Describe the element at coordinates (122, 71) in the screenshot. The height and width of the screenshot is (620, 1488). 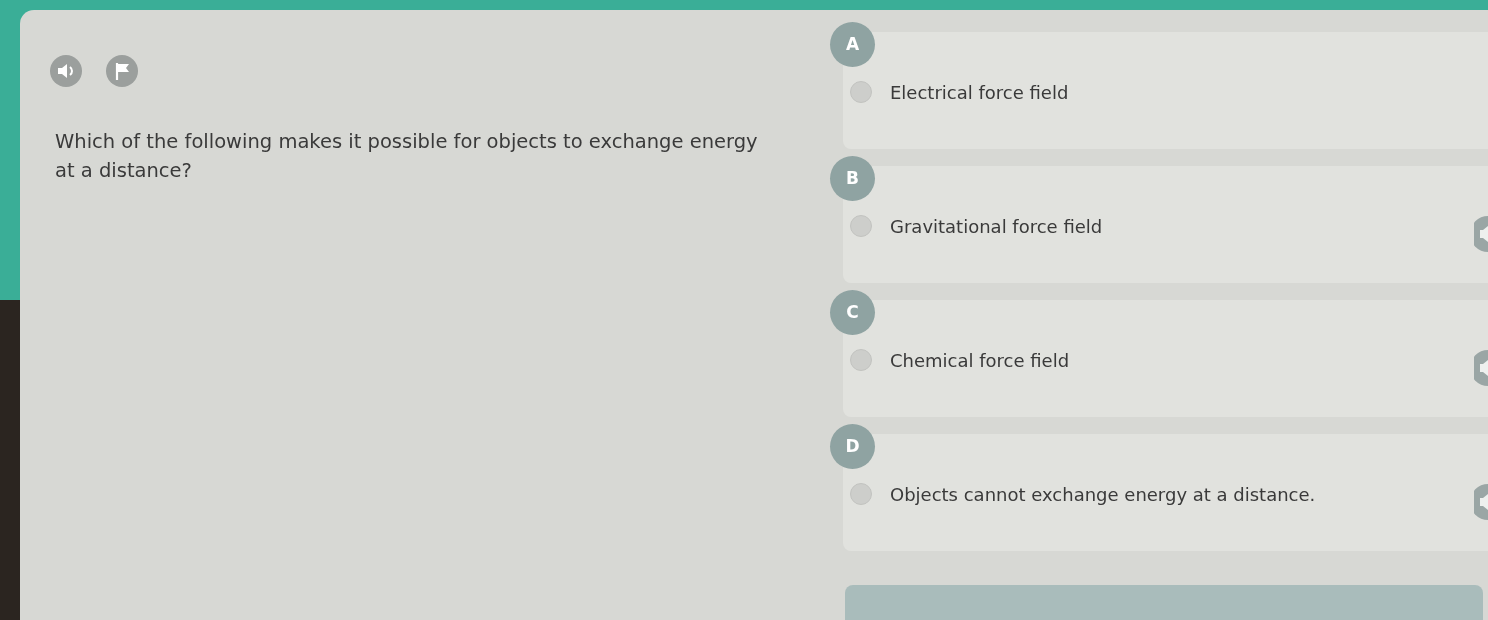
I see `flag-icon` at that location.